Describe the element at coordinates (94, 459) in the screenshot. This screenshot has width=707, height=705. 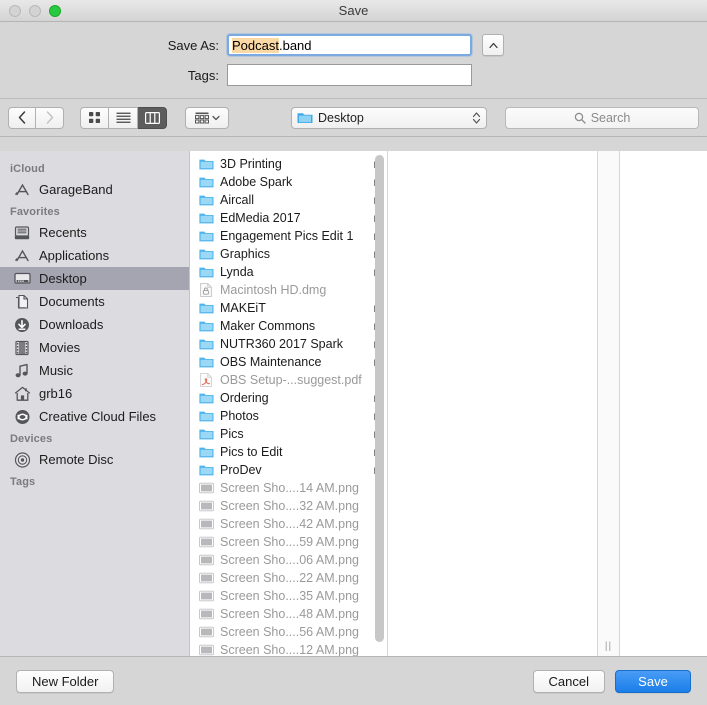
I see `sidebar-item-remote-disc: Remote Disc` at that location.